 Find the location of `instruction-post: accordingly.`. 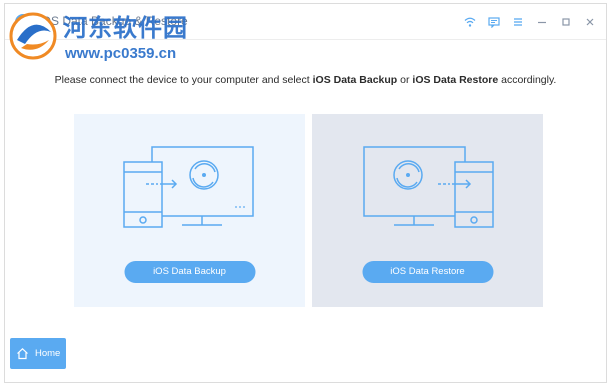

instruction-post: accordingly. is located at coordinates (527, 80).